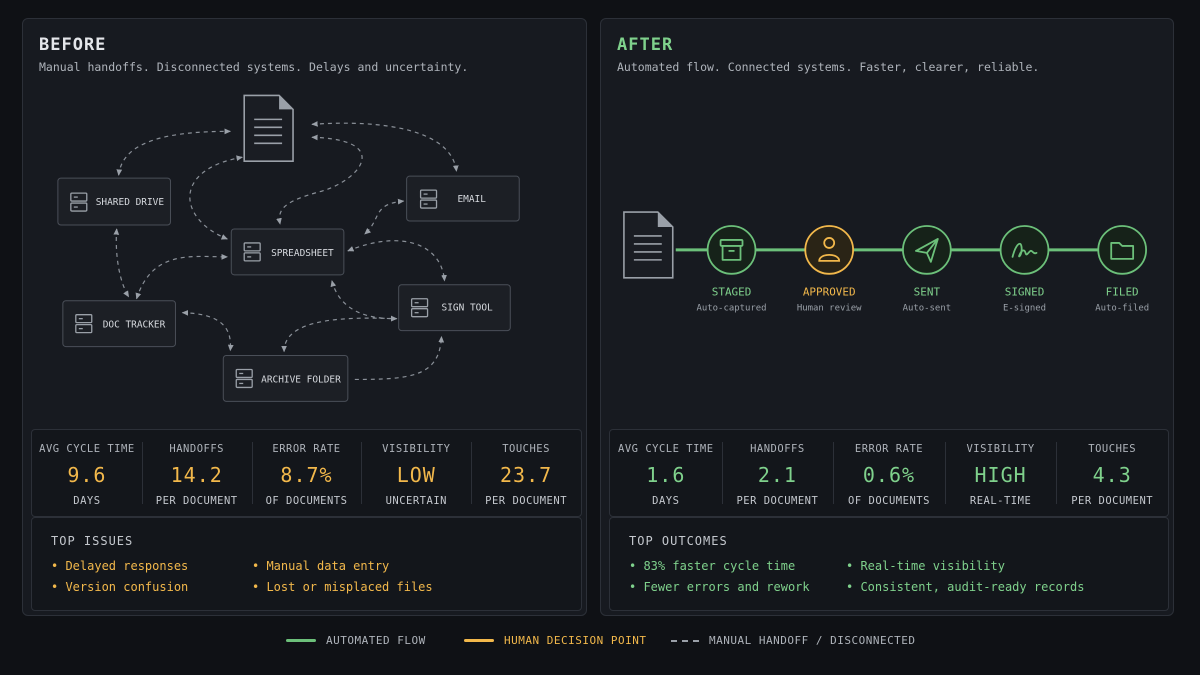 This screenshot has width=1200, height=675. Describe the element at coordinates (216, 197) in the screenshot. I see `handoff-doc-spreadsheet-left` at that location.